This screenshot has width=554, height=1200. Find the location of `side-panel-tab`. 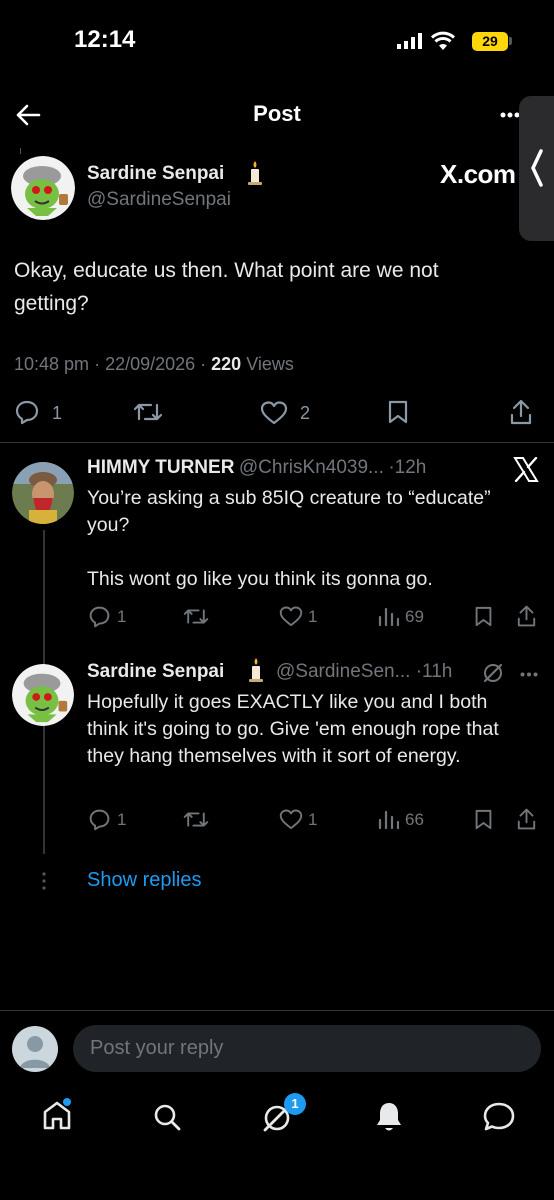

side-panel-tab is located at coordinates (536, 168).